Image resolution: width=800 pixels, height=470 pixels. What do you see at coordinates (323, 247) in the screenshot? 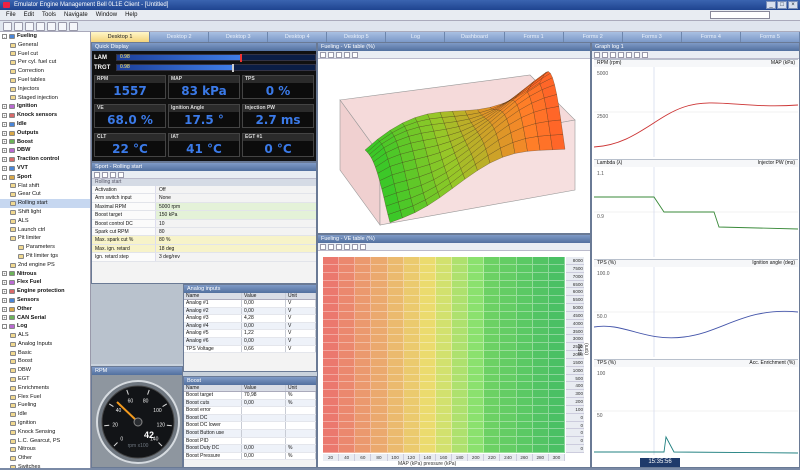
I see `save-icon` at bounding box center [323, 247].